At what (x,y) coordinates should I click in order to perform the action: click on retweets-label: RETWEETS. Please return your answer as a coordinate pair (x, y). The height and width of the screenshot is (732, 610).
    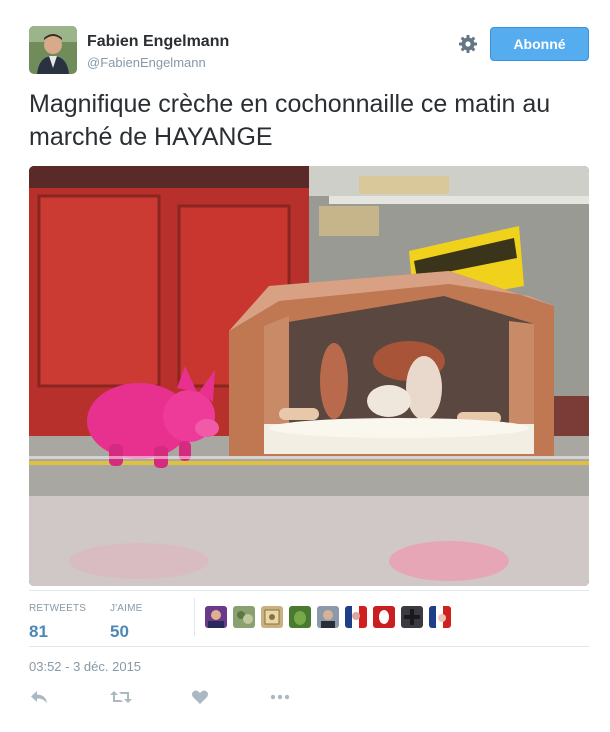
    Looking at the image, I should click on (58, 608).